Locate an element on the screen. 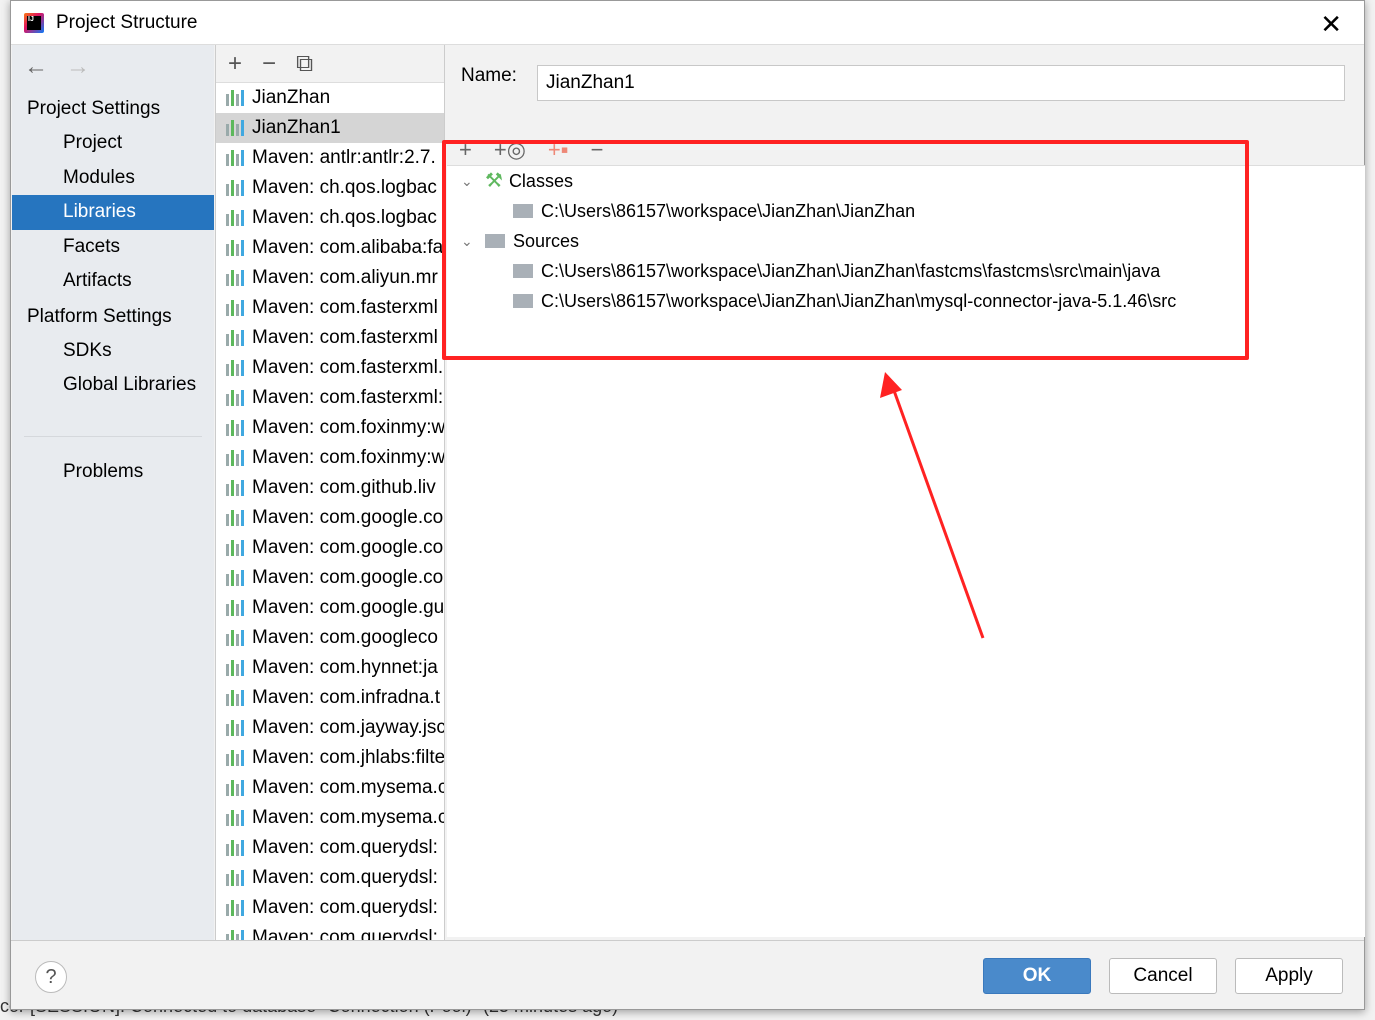 This screenshot has height=1020, width=1375. annotation-arrow is located at coordinates (932, 505).